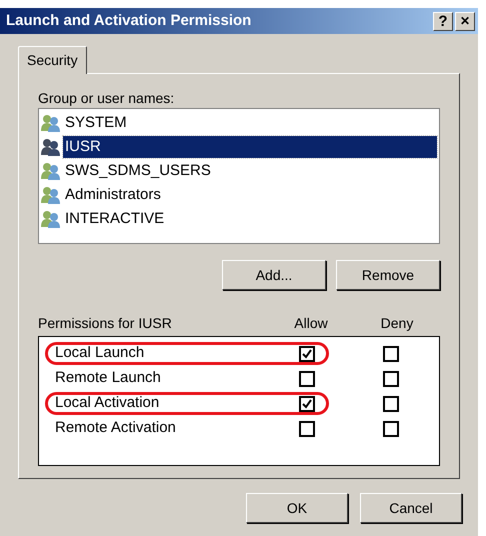 The width and height of the screenshot is (486, 536). What do you see at coordinates (250, 147) in the screenshot?
I see `list-item: IUSR` at bounding box center [250, 147].